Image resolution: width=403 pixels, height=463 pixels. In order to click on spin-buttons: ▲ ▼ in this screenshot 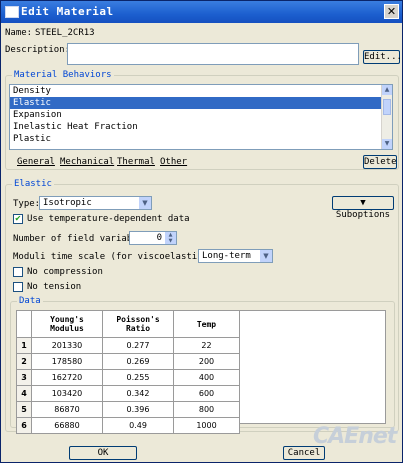, I will do `click(170, 238)`.